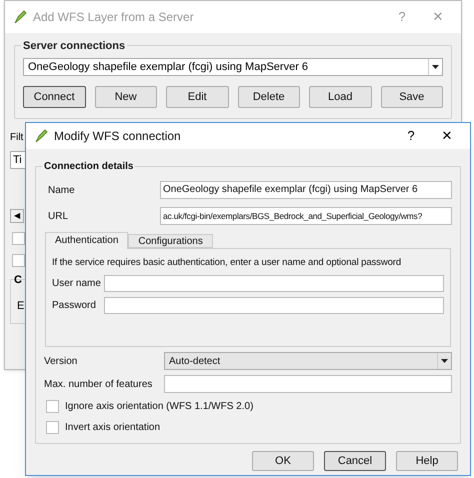  I want to click on dialog-button: Load, so click(340, 97).